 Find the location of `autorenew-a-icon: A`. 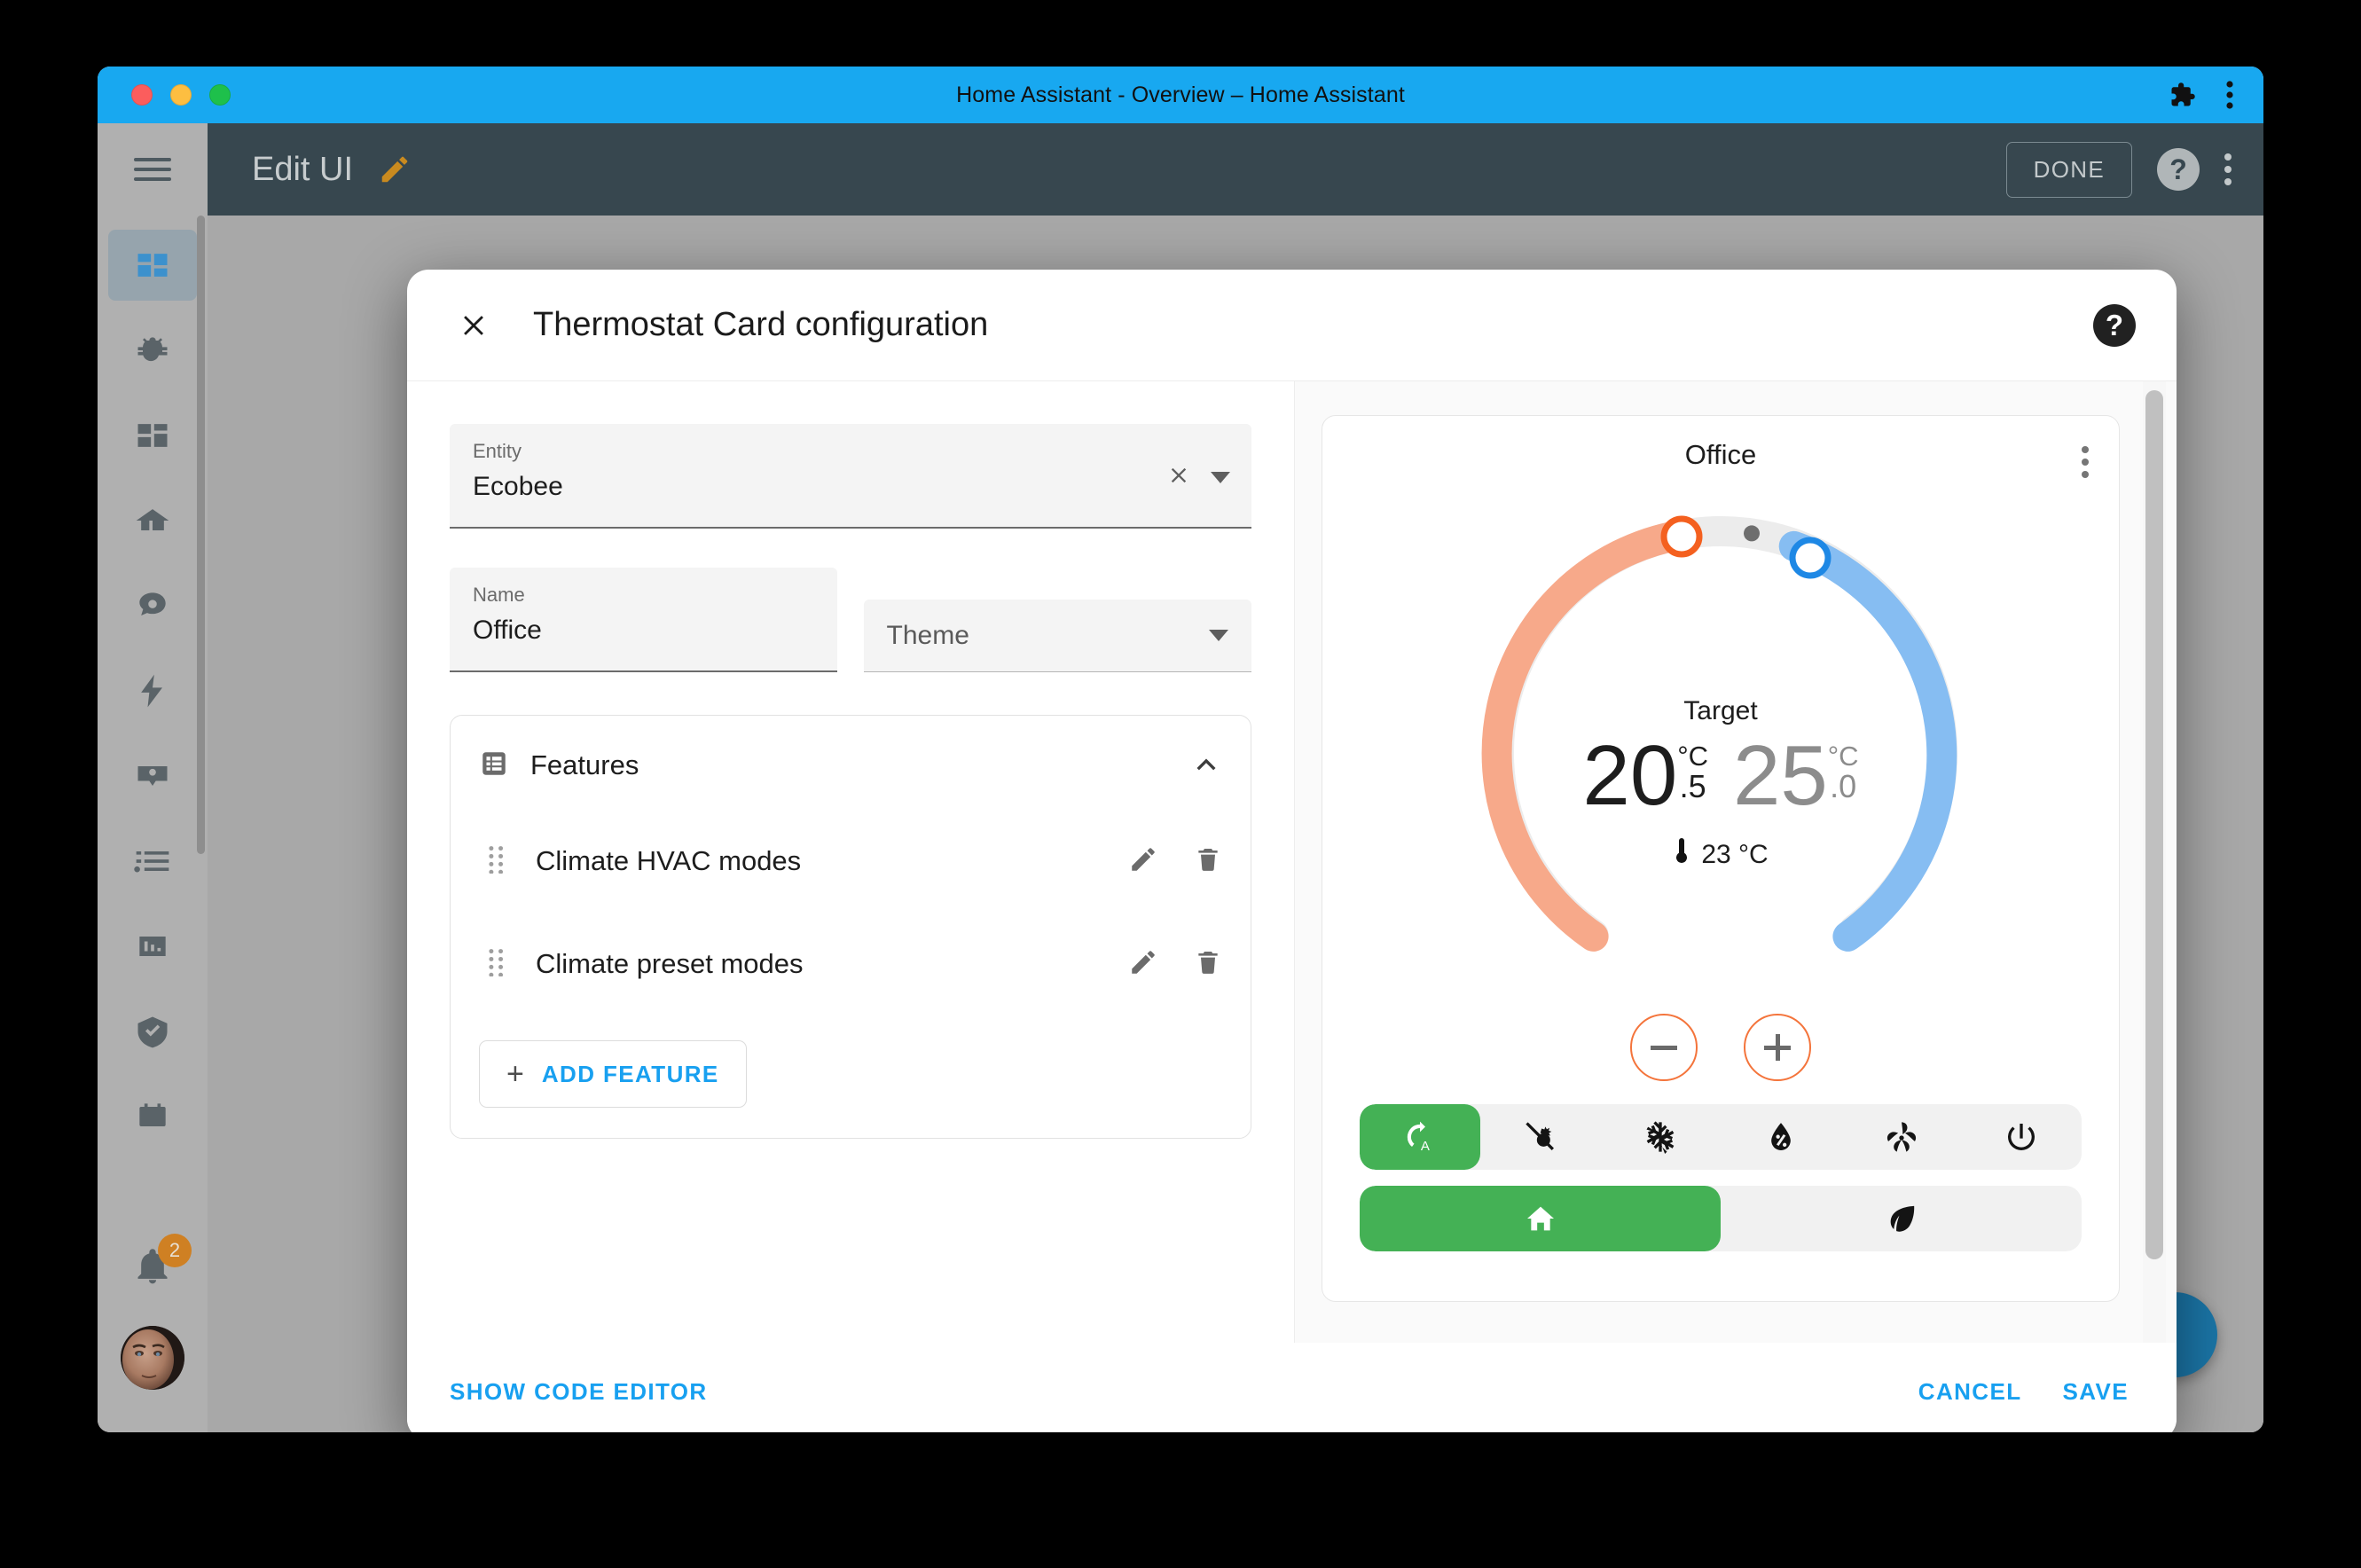

autorenew-a-icon: A is located at coordinates (1419, 1137).